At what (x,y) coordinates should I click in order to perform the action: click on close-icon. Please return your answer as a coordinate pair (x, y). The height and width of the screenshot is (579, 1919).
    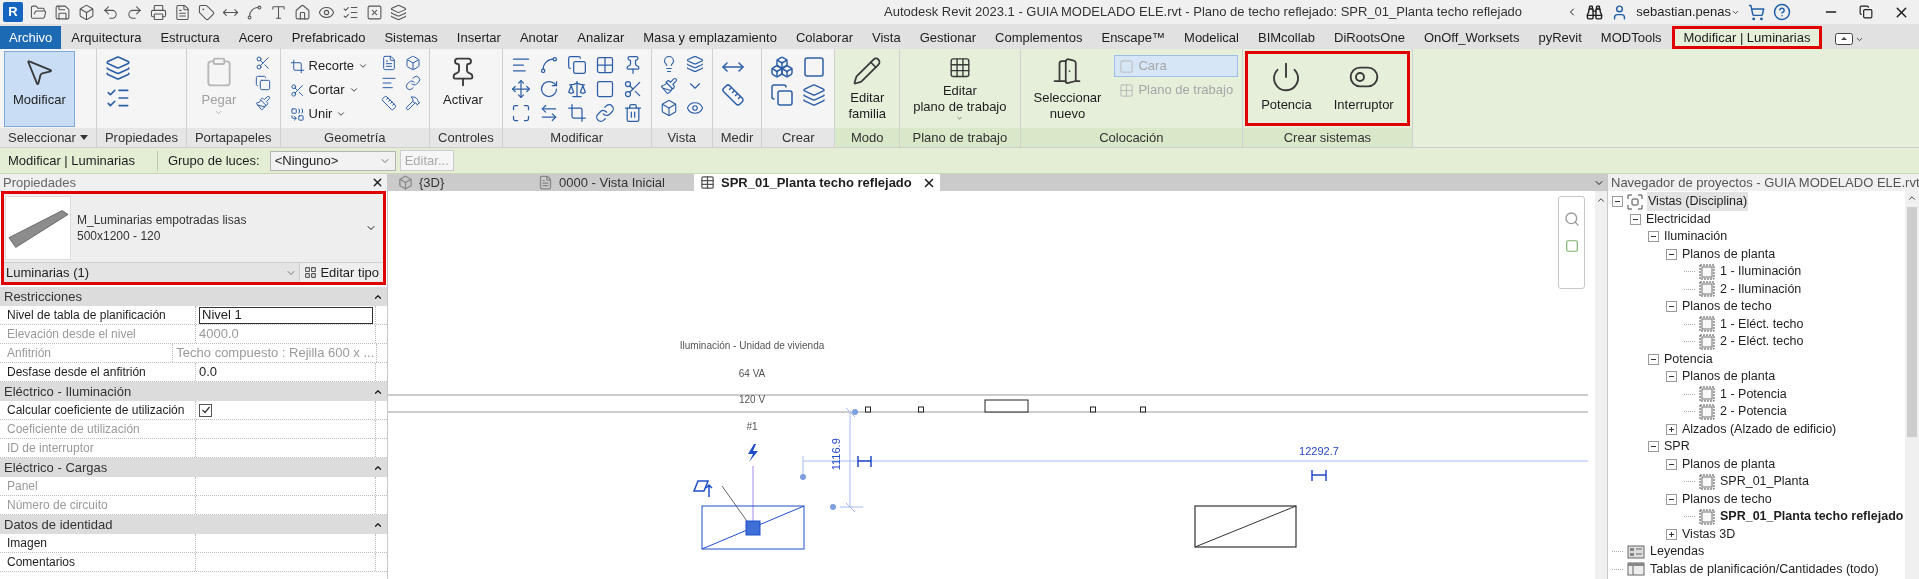
    Looking at the image, I should click on (377, 182).